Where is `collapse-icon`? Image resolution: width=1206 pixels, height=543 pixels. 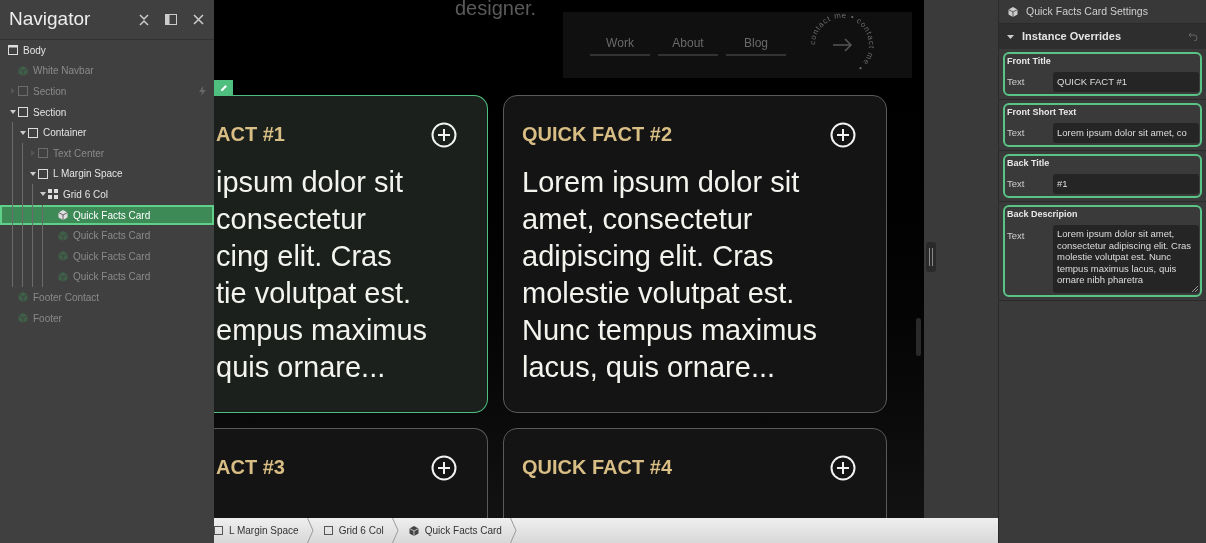 collapse-icon is located at coordinates (144, 19).